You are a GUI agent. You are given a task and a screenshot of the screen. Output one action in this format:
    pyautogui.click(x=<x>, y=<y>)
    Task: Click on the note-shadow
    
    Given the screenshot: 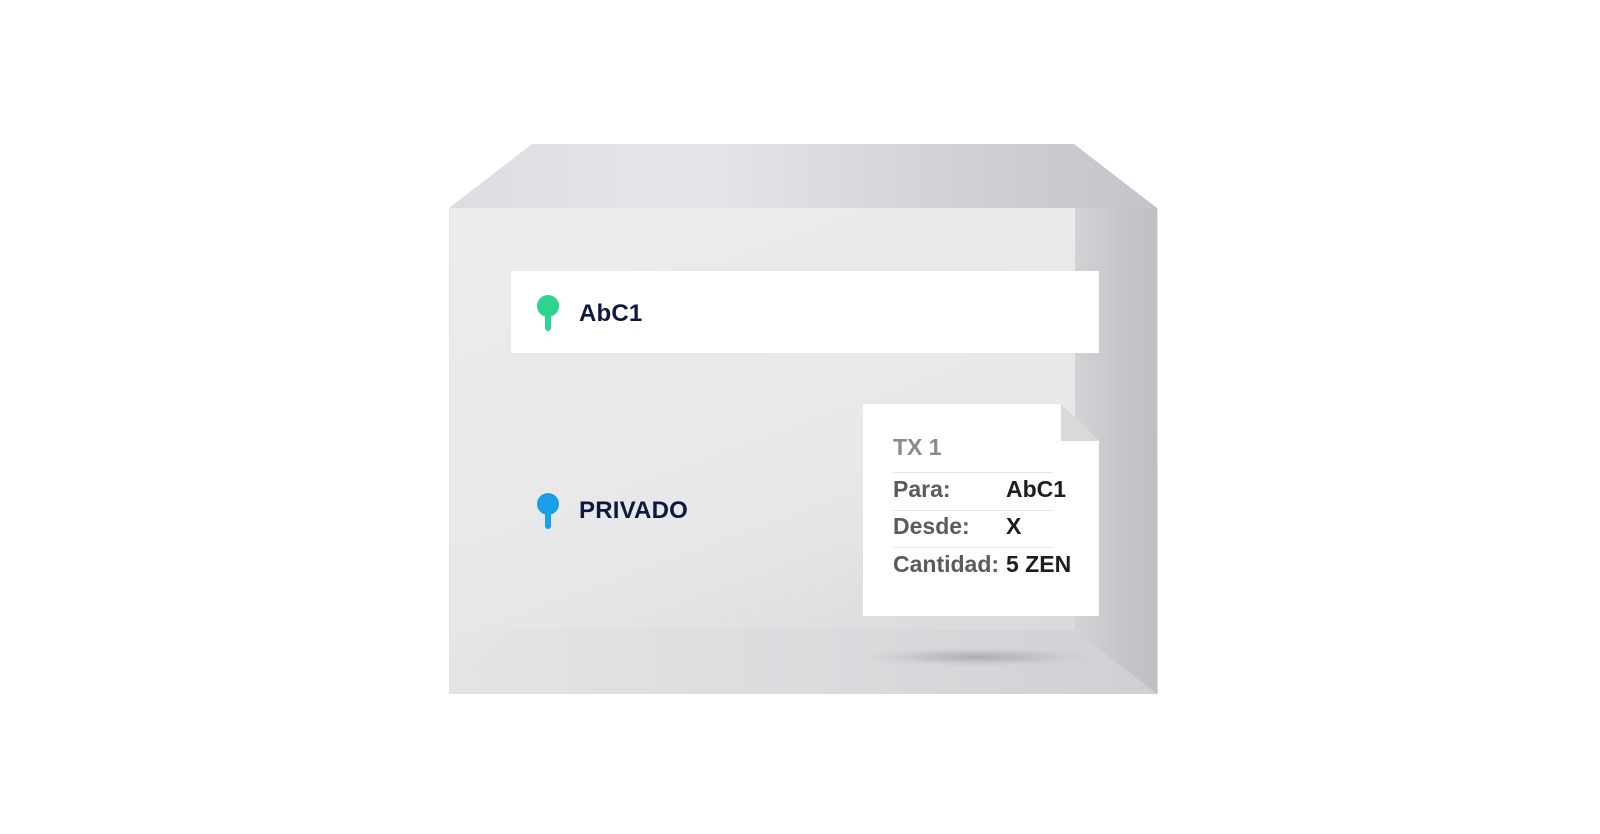 What is the action you would take?
    pyautogui.click(x=978, y=657)
    